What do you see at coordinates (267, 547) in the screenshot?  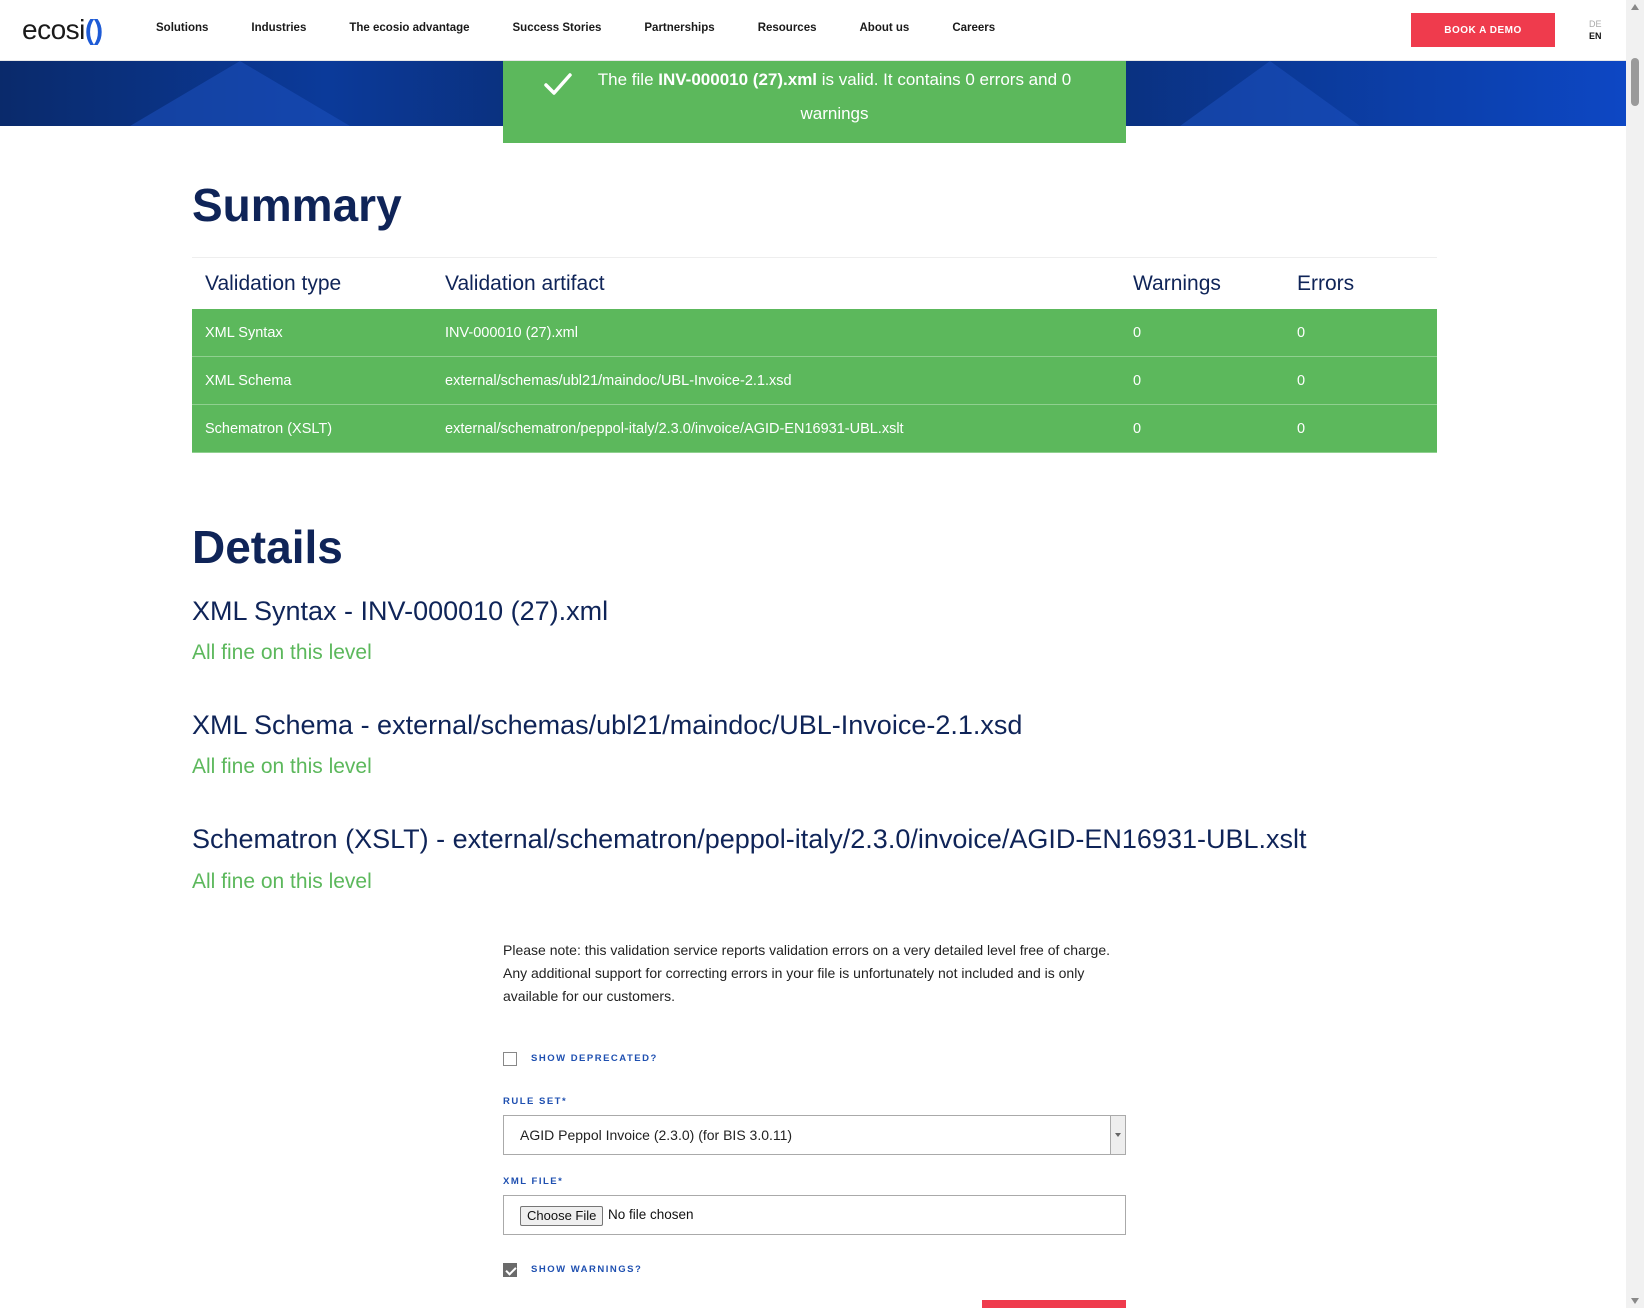 I see `details-heading: Details` at bounding box center [267, 547].